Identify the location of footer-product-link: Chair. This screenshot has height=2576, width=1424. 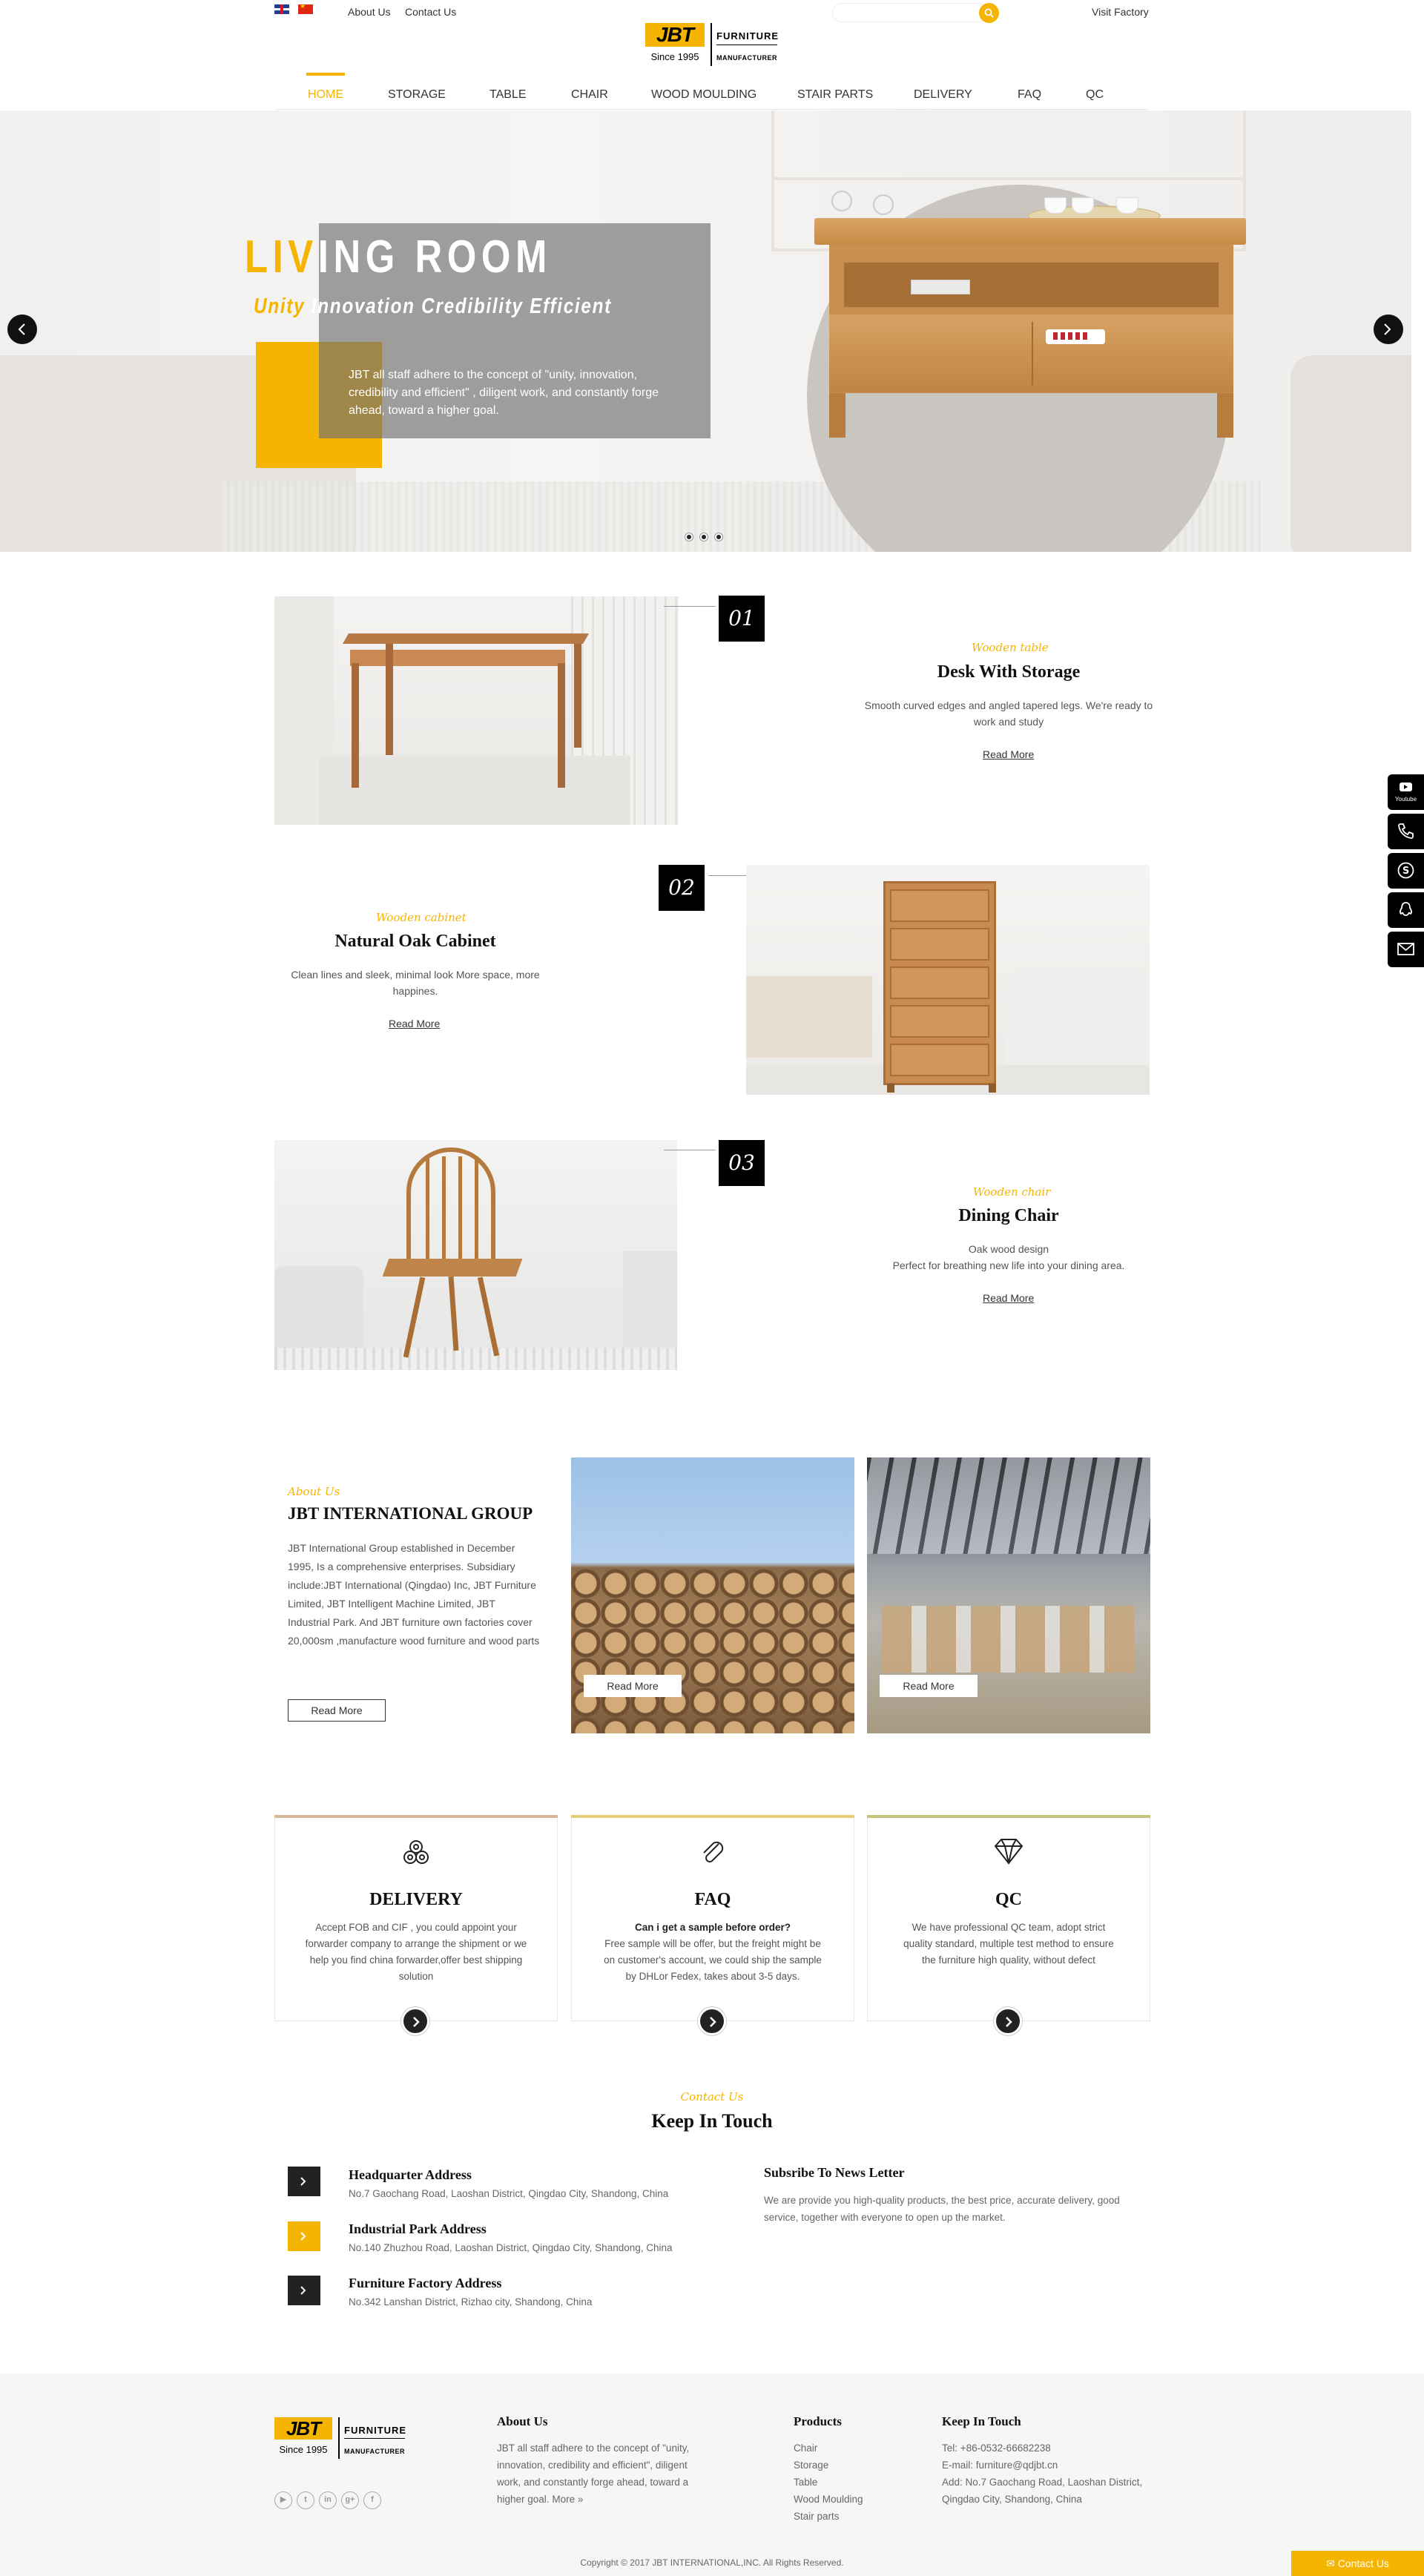
(805, 2448).